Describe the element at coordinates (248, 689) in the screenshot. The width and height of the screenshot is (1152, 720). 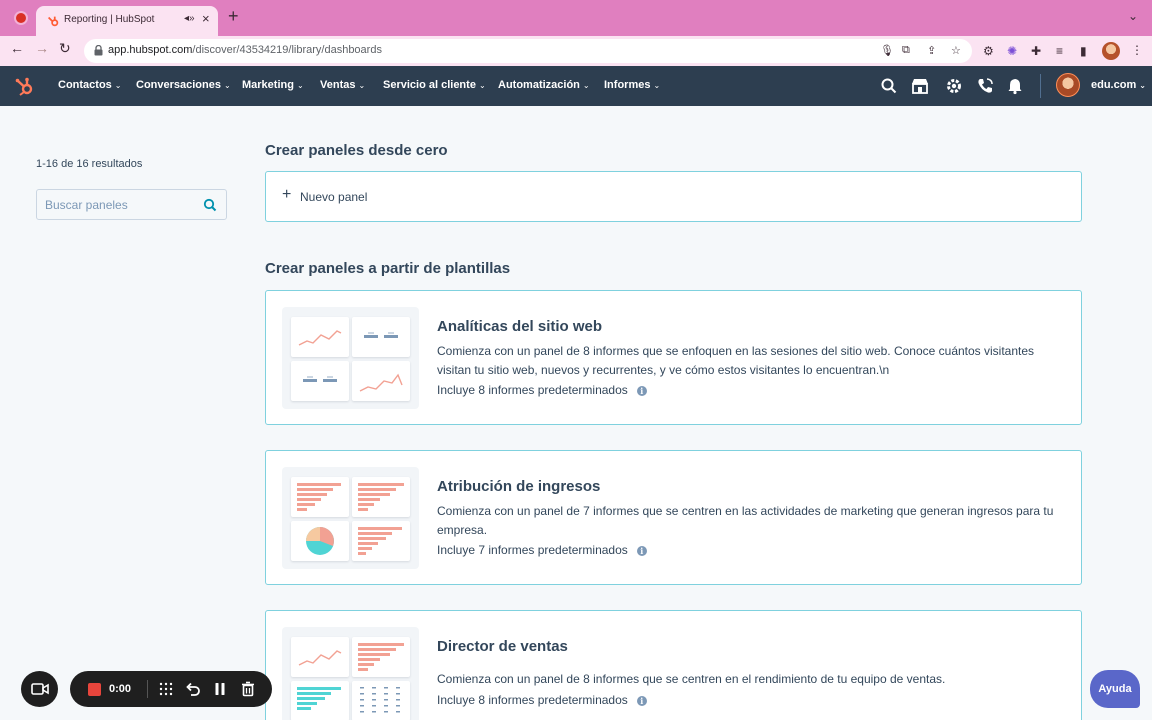
I see `trash-icon` at that location.